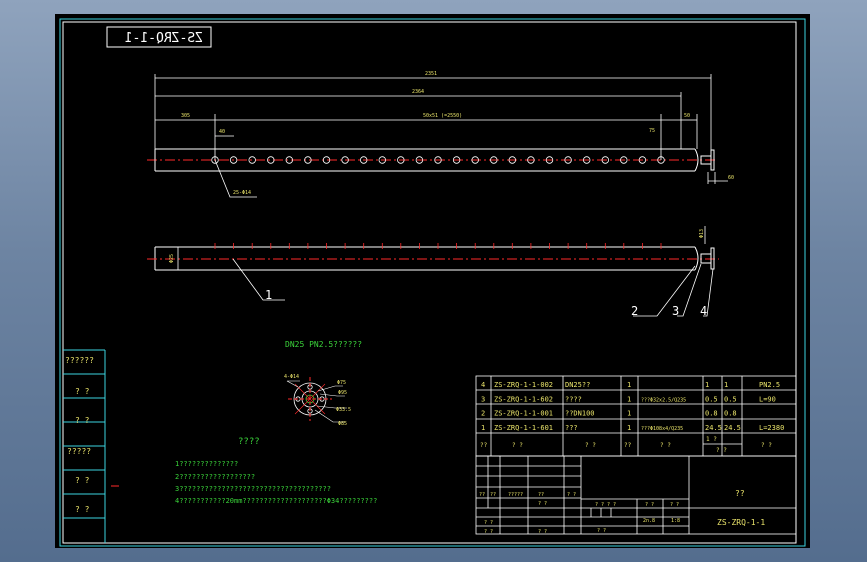 Image resolution: width=867 pixels, height=562 pixels. I want to click on sign-label-3: ?????, so click(515, 495).